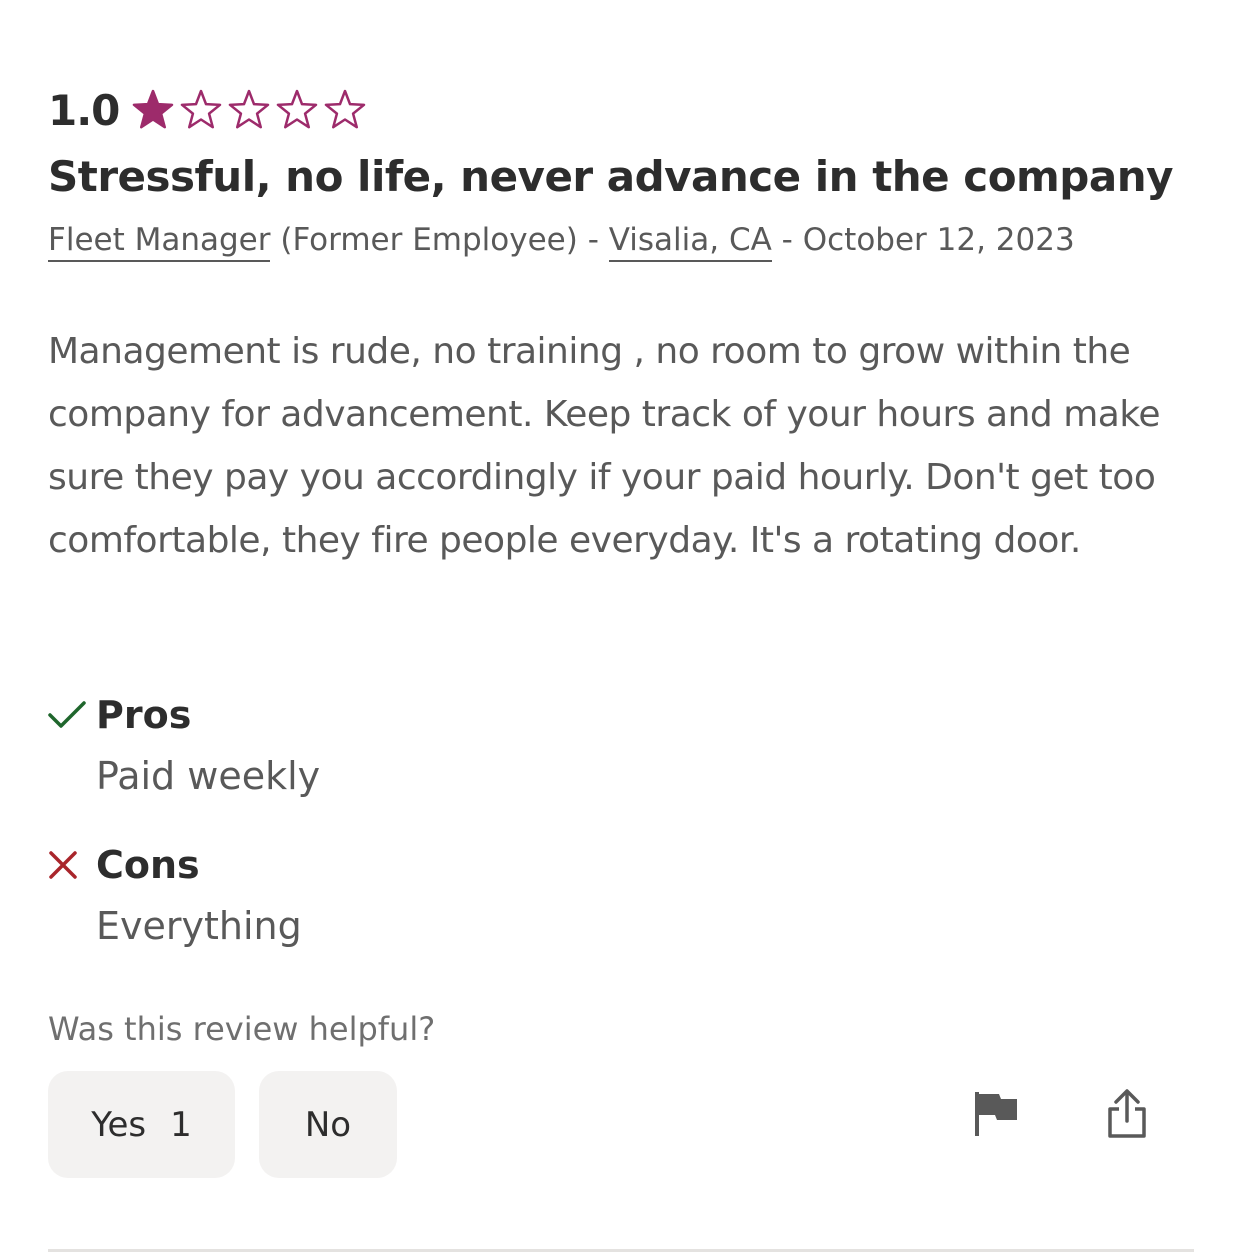 The width and height of the screenshot is (1242, 1254). What do you see at coordinates (199, 926) in the screenshot?
I see `cons-text: Everything` at bounding box center [199, 926].